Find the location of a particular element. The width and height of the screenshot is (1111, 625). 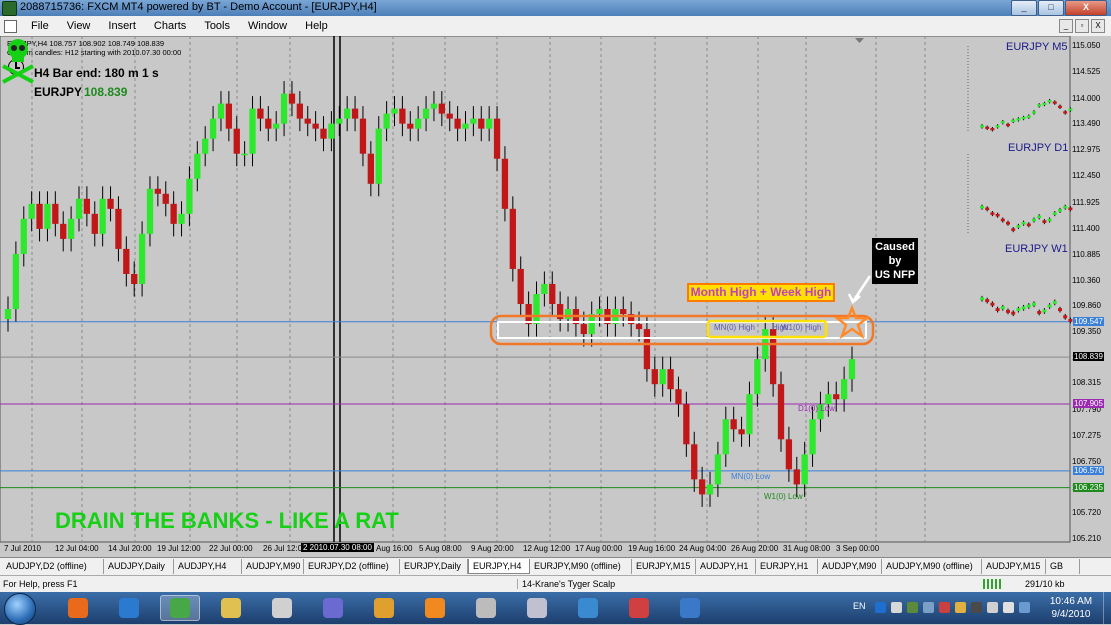

language-indicator: EN is located at coordinates (859, 606).